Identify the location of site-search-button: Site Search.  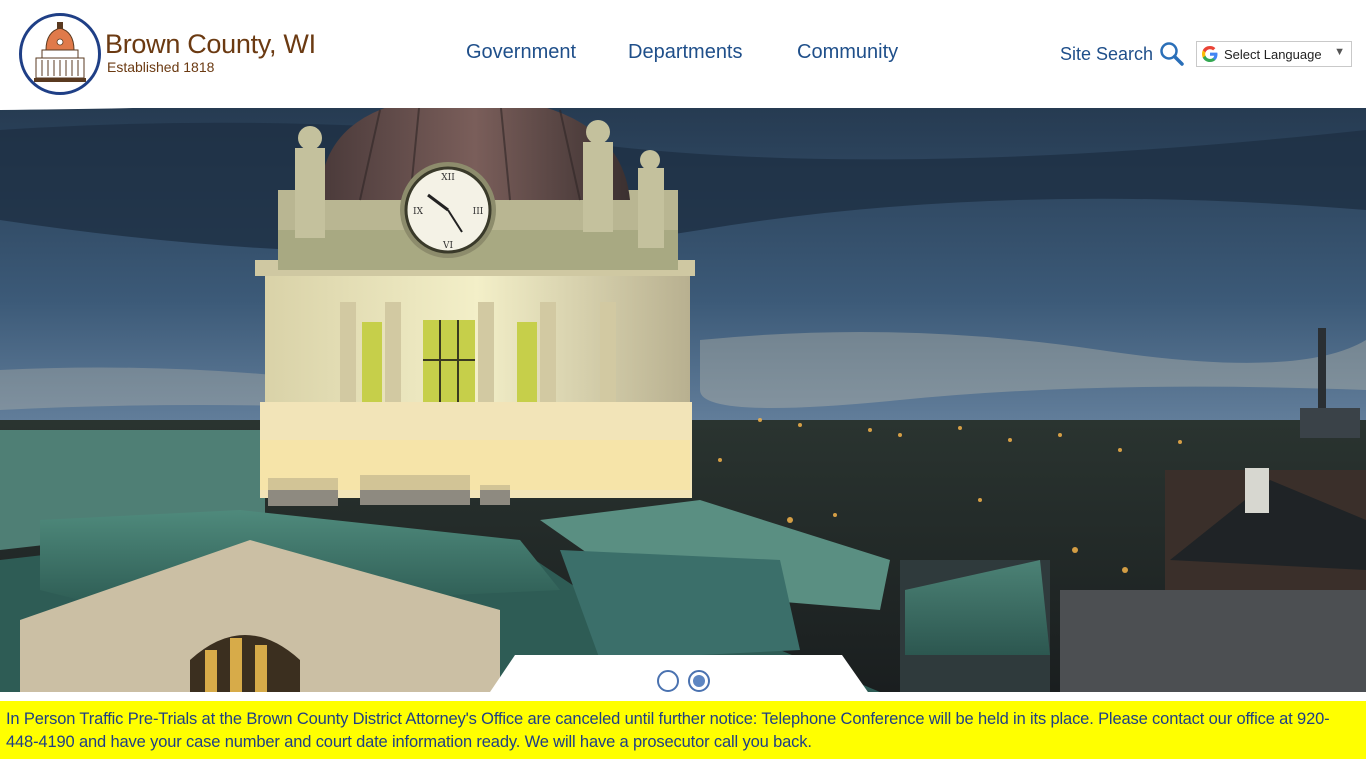
(1122, 54).